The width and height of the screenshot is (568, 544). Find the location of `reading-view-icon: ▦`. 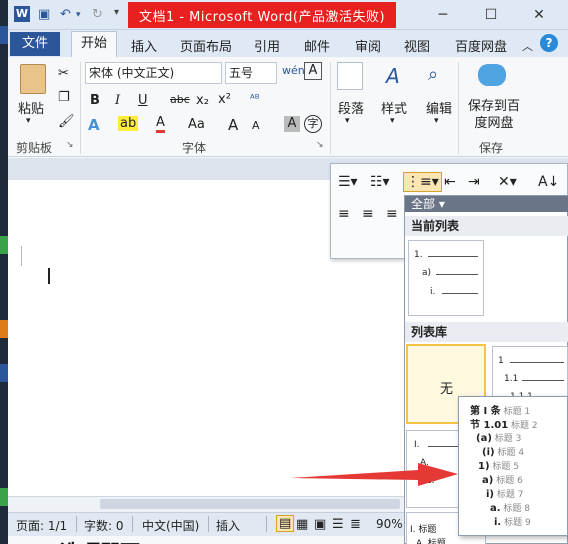

reading-view-icon: ▦ is located at coordinates (302, 524).